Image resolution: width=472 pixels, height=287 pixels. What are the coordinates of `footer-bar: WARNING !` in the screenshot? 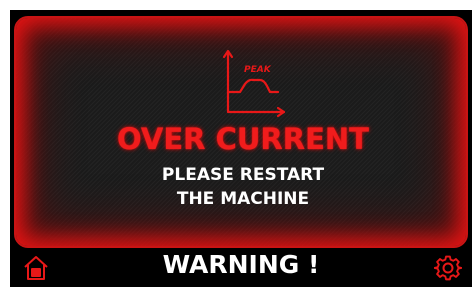 It's located at (241, 267).